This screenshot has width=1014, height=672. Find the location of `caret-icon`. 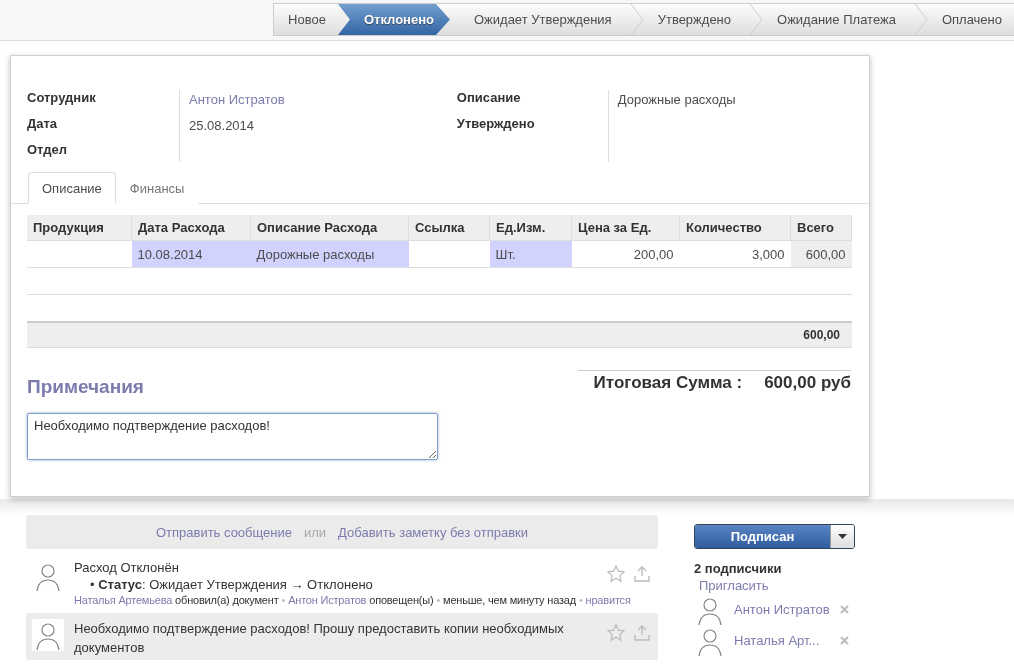

caret-icon is located at coordinates (842, 536).